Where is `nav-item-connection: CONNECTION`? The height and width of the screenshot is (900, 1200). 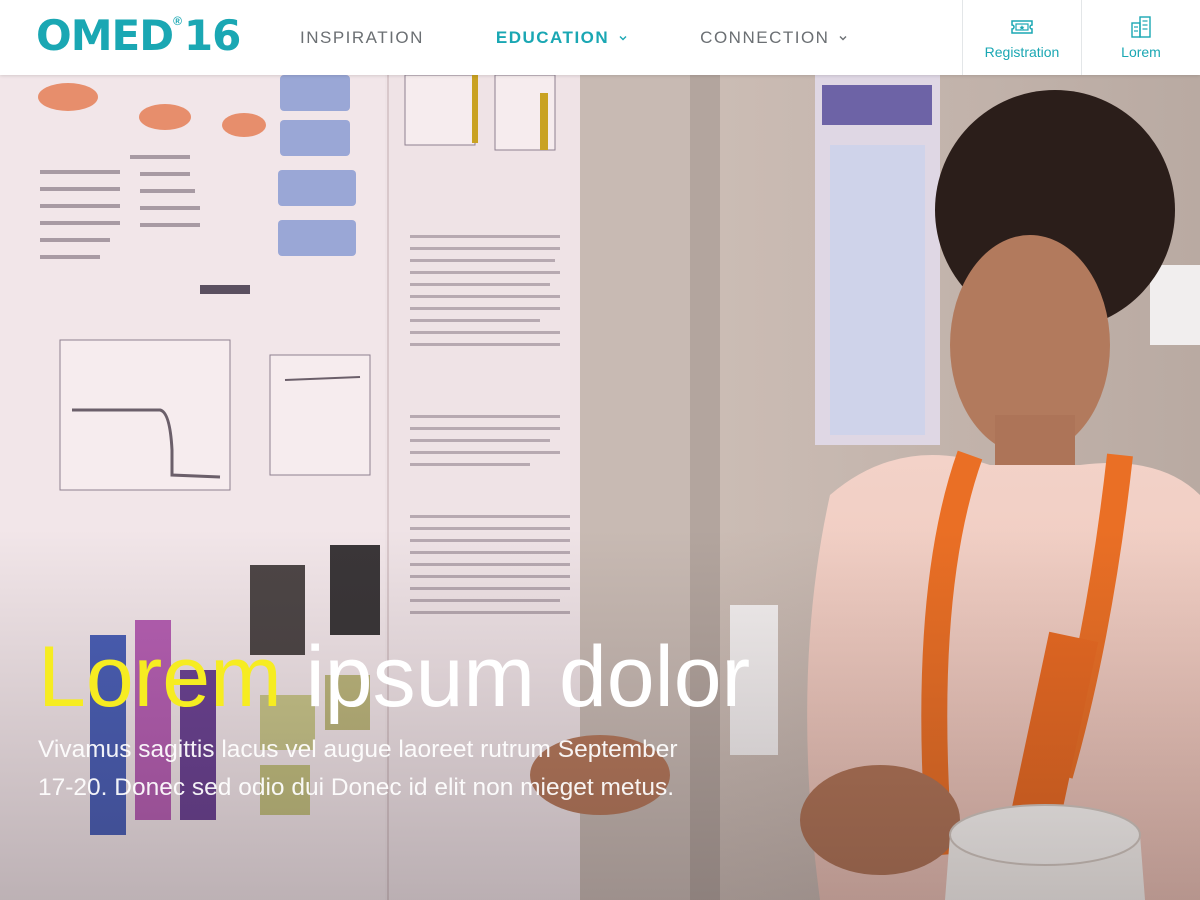 nav-item-connection: CONNECTION is located at coordinates (774, 38).